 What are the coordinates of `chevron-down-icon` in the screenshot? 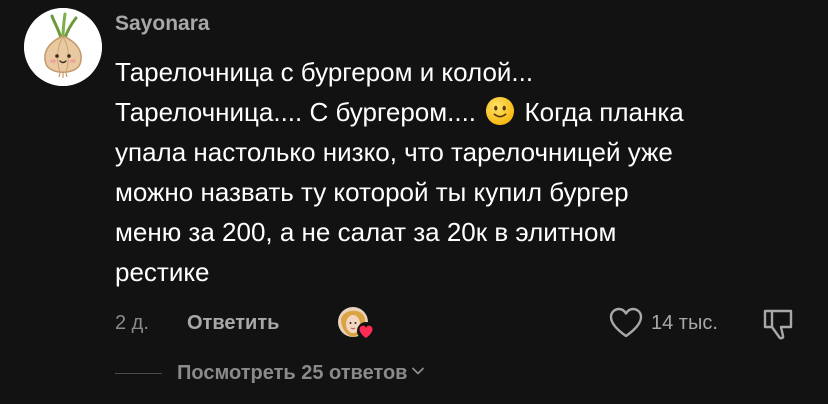 It's located at (418, 371).